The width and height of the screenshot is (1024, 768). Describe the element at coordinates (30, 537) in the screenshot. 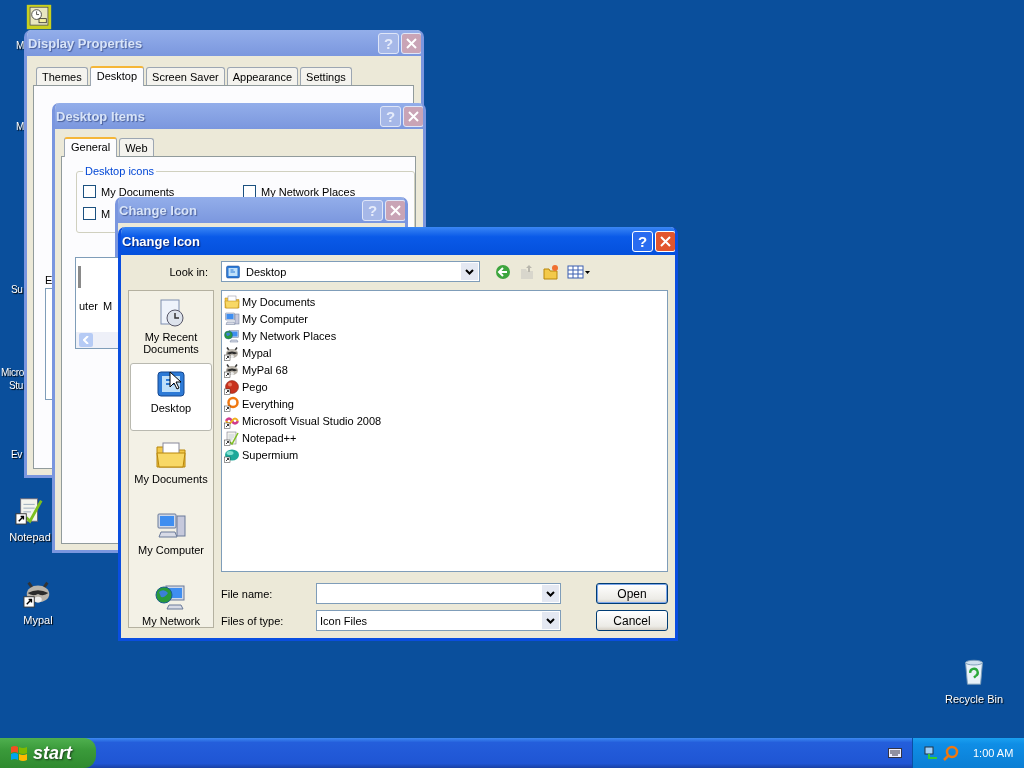

I see `icon-label: Notepad` at that location.